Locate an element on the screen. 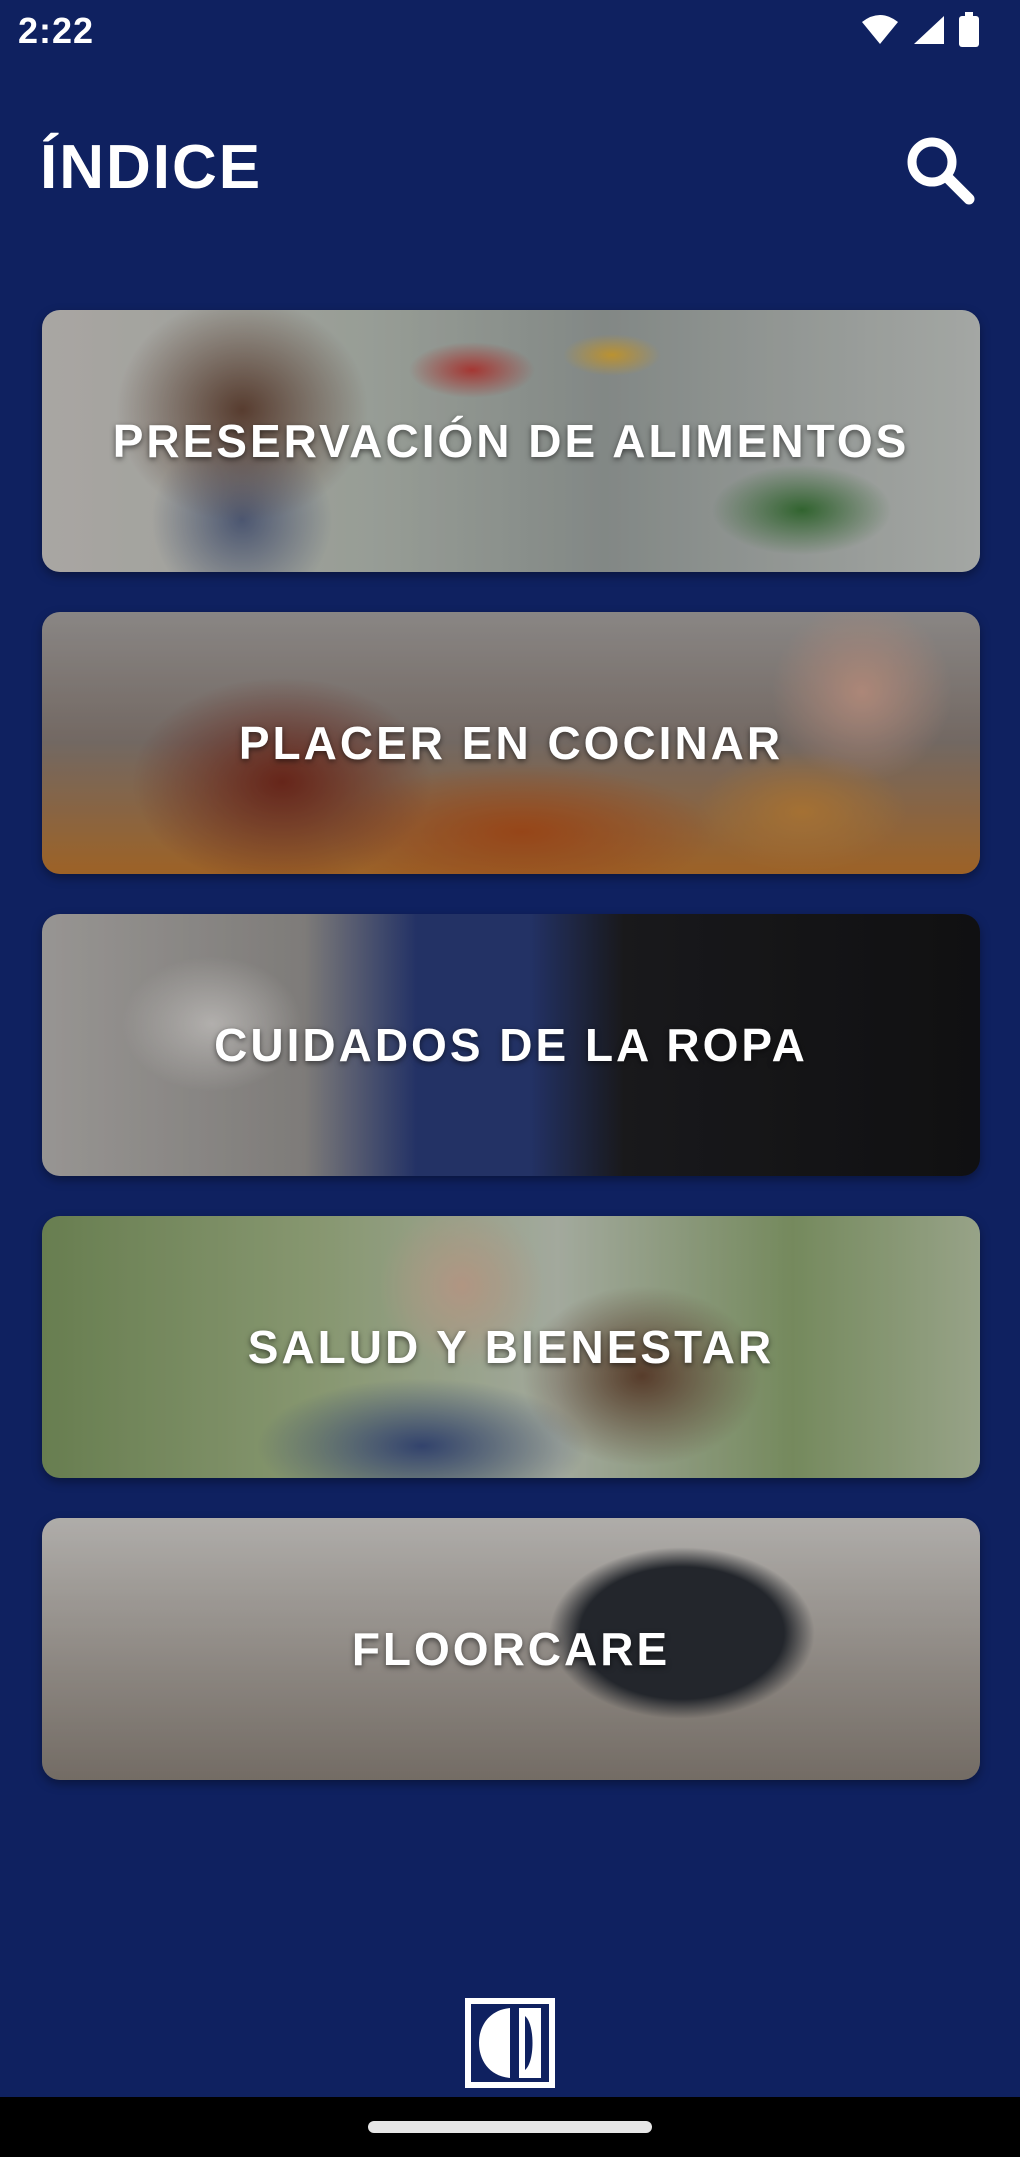 This screenshot has width=1020, height=2157. category-card-laundry: CUIDADOS DE LA ROPA is located at coordinates (511, 1045).